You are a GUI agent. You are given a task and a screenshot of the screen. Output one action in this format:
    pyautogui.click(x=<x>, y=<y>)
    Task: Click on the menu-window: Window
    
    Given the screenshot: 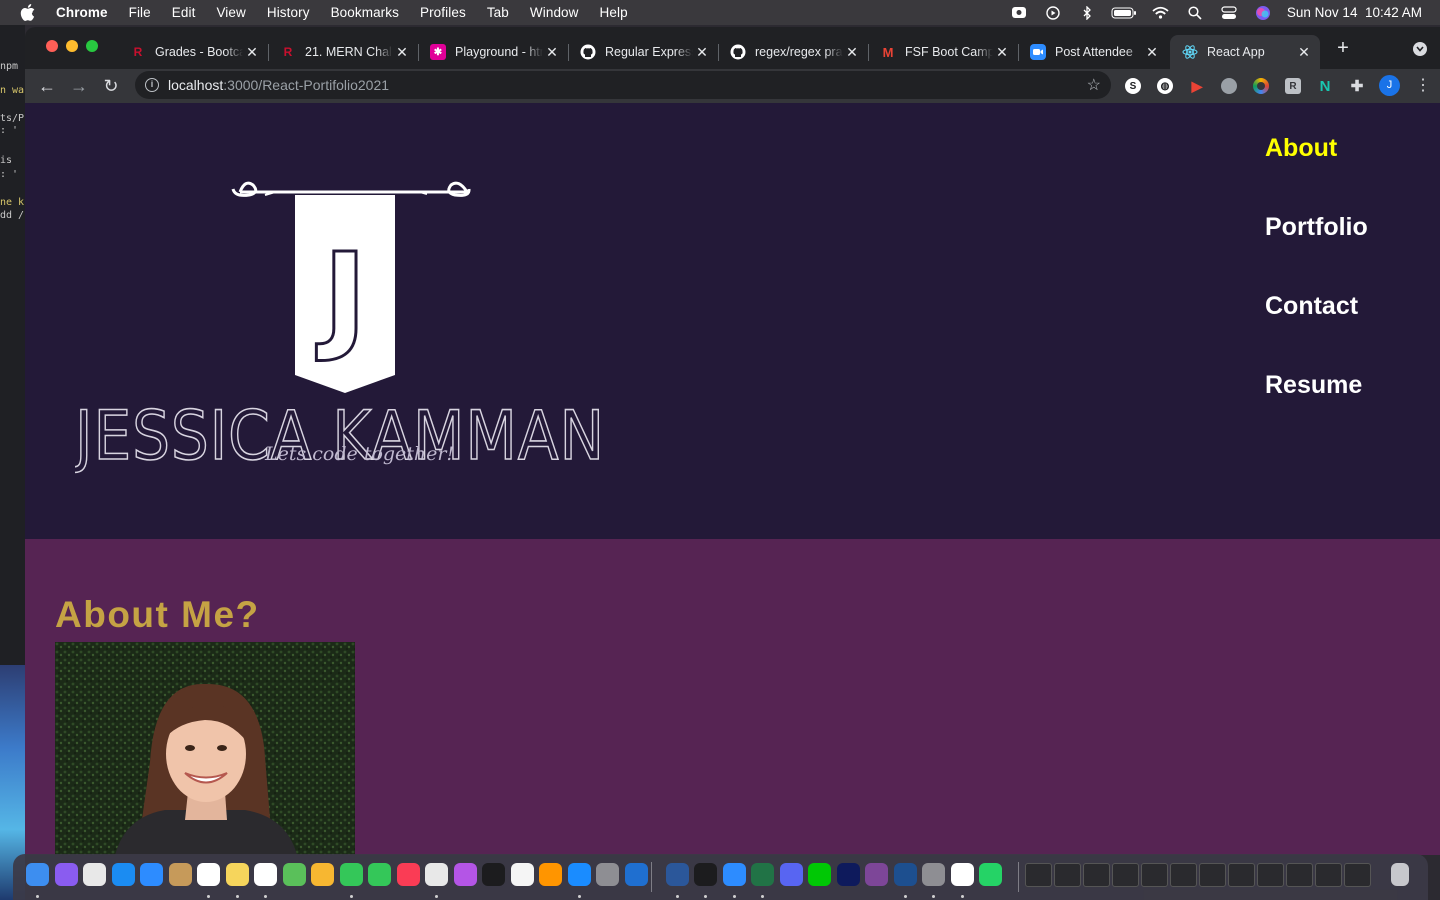 What is the action you would take?
    pyautogui.click(x=554, y=12)
    